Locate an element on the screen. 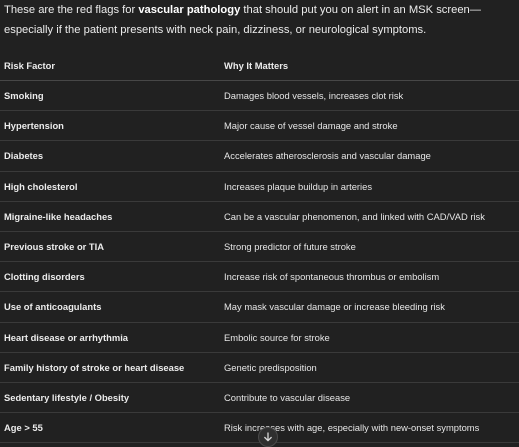  risk-factor-cell: Hypertension is located at coordinates (34, 126).